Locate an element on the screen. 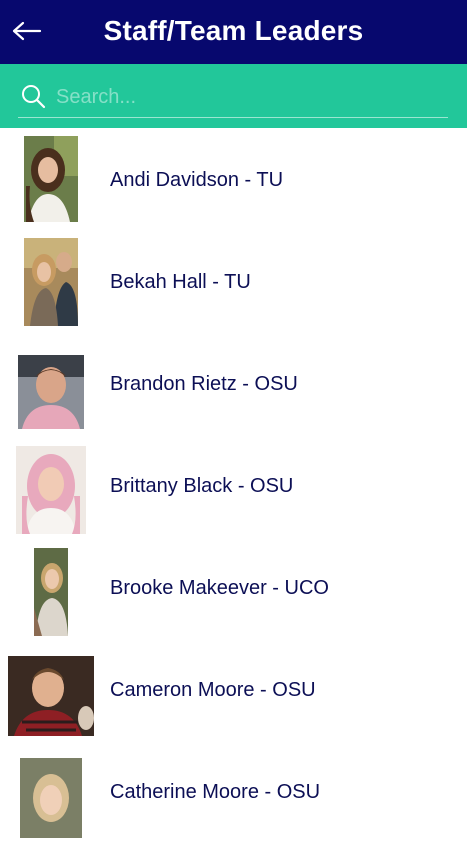 The height and width of the screenshot is (842, 467). list-item: Andi Davidson - TU is located at coordinates (233, 179).